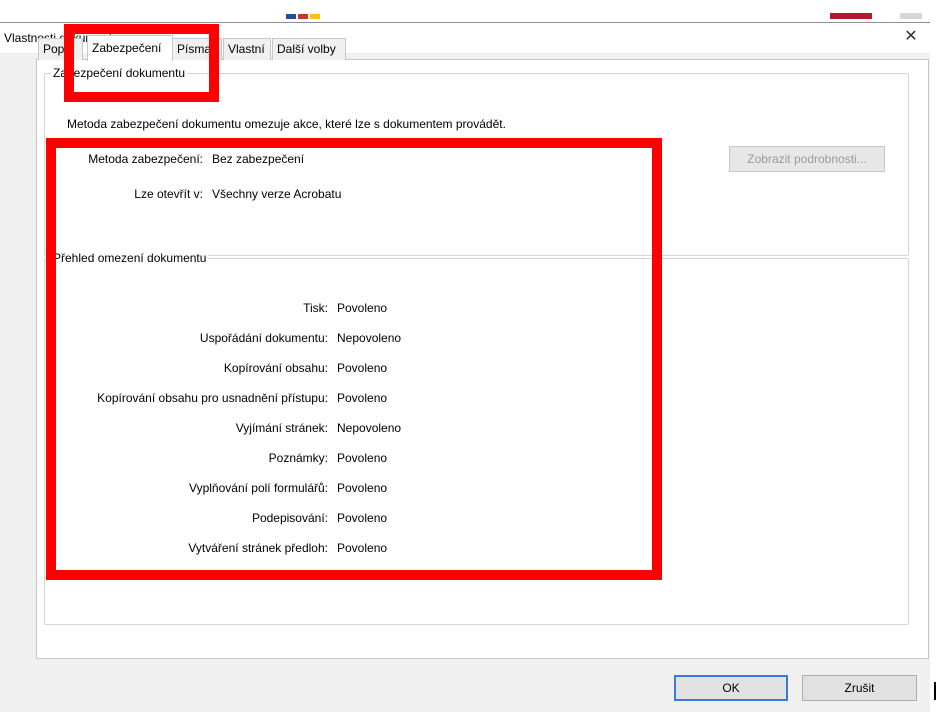  Describe the element at coordinates (309, 49) in the screenshot. I see `tab-advanced: Další volby` at that location.